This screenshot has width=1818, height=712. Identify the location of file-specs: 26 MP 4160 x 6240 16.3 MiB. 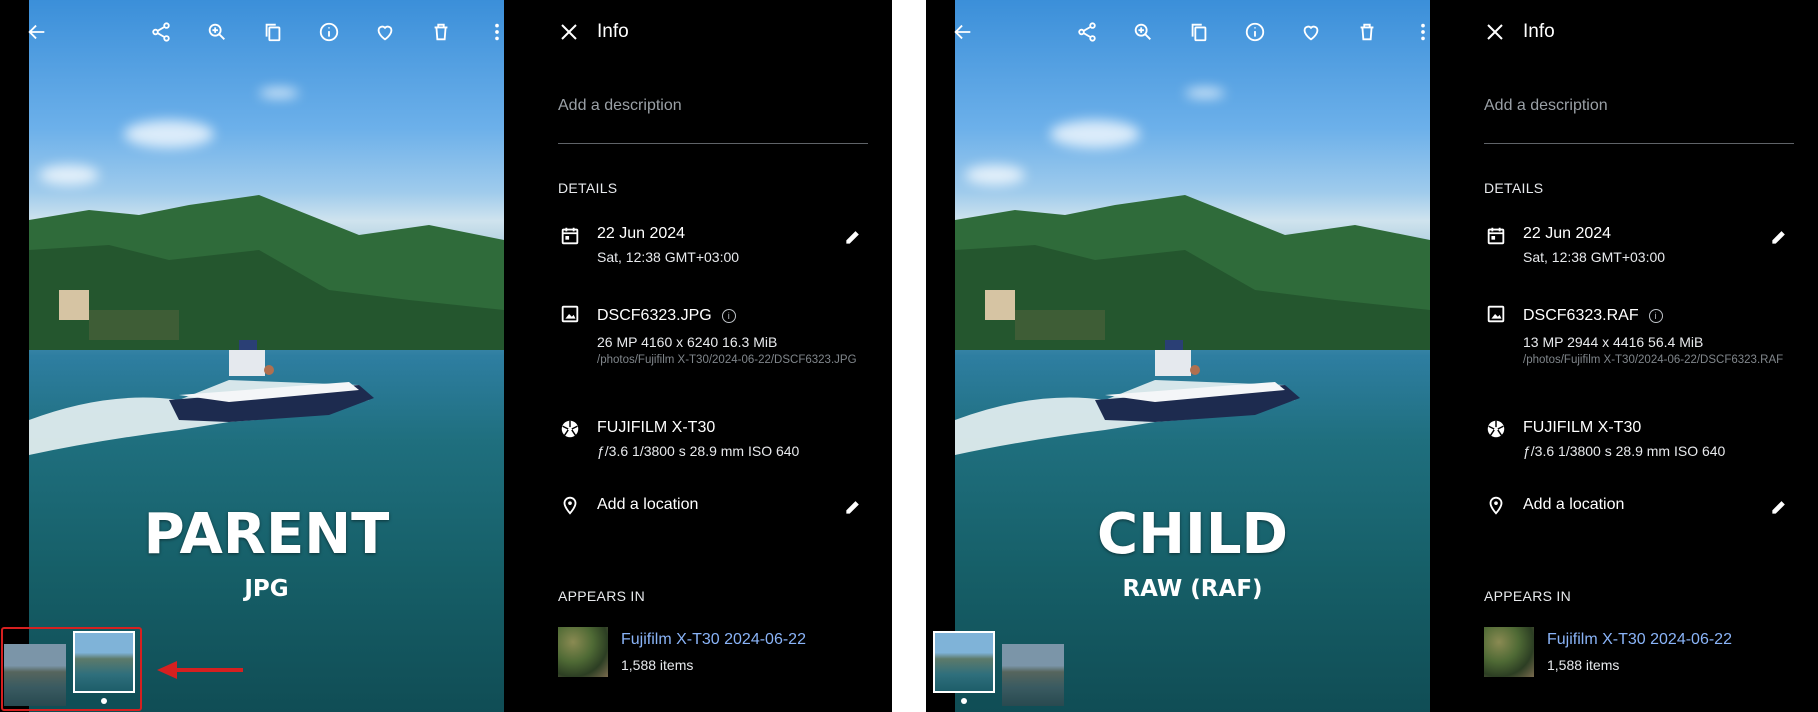
(687, 342).